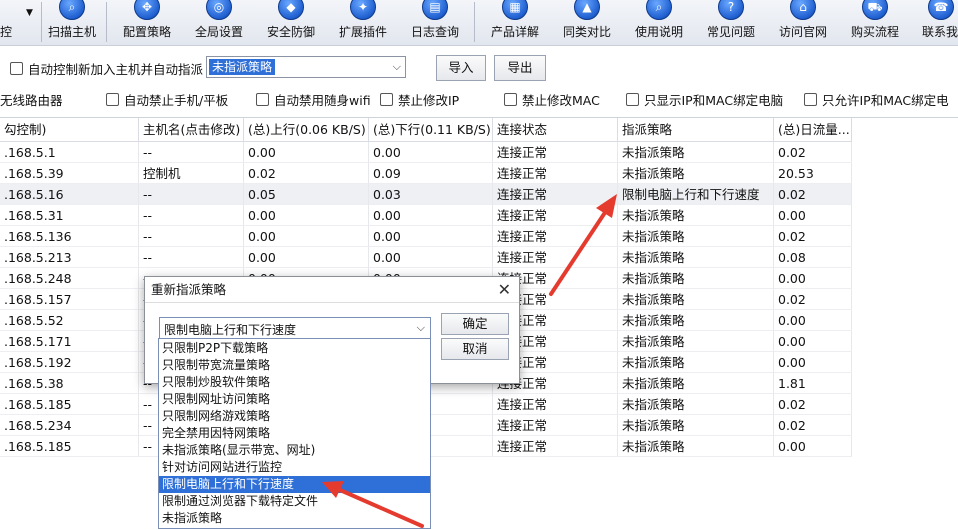  Describe the element at coordinates (813, 173) in the screenshot. I see `table-cell: 20.53` at that location.